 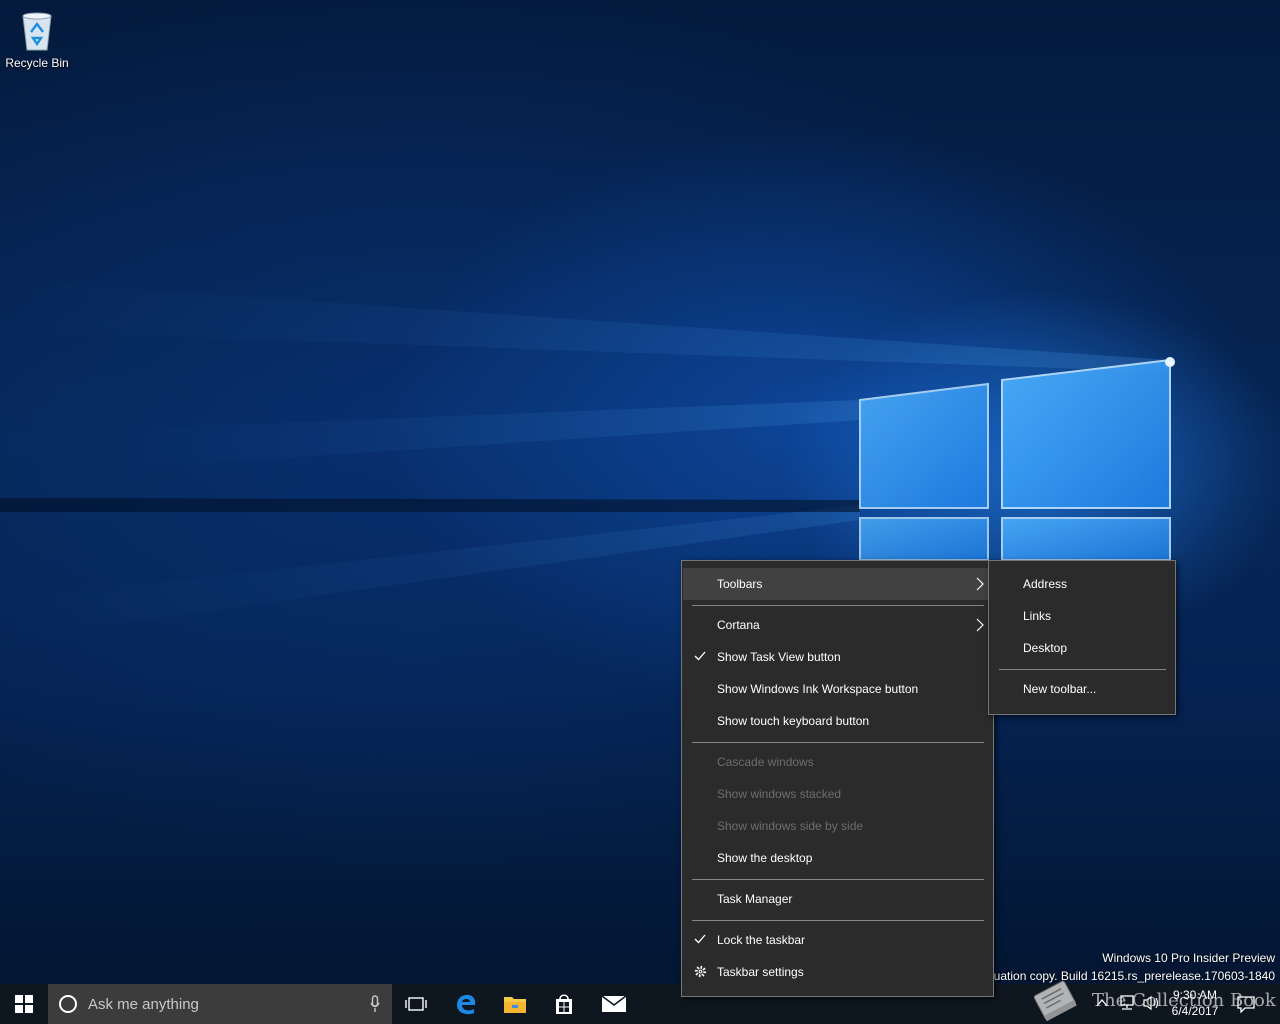 What do you see at coordinates (1127, 1003) in the screenshot?
I see `network-icon` at bounding box center [1127, 1003].